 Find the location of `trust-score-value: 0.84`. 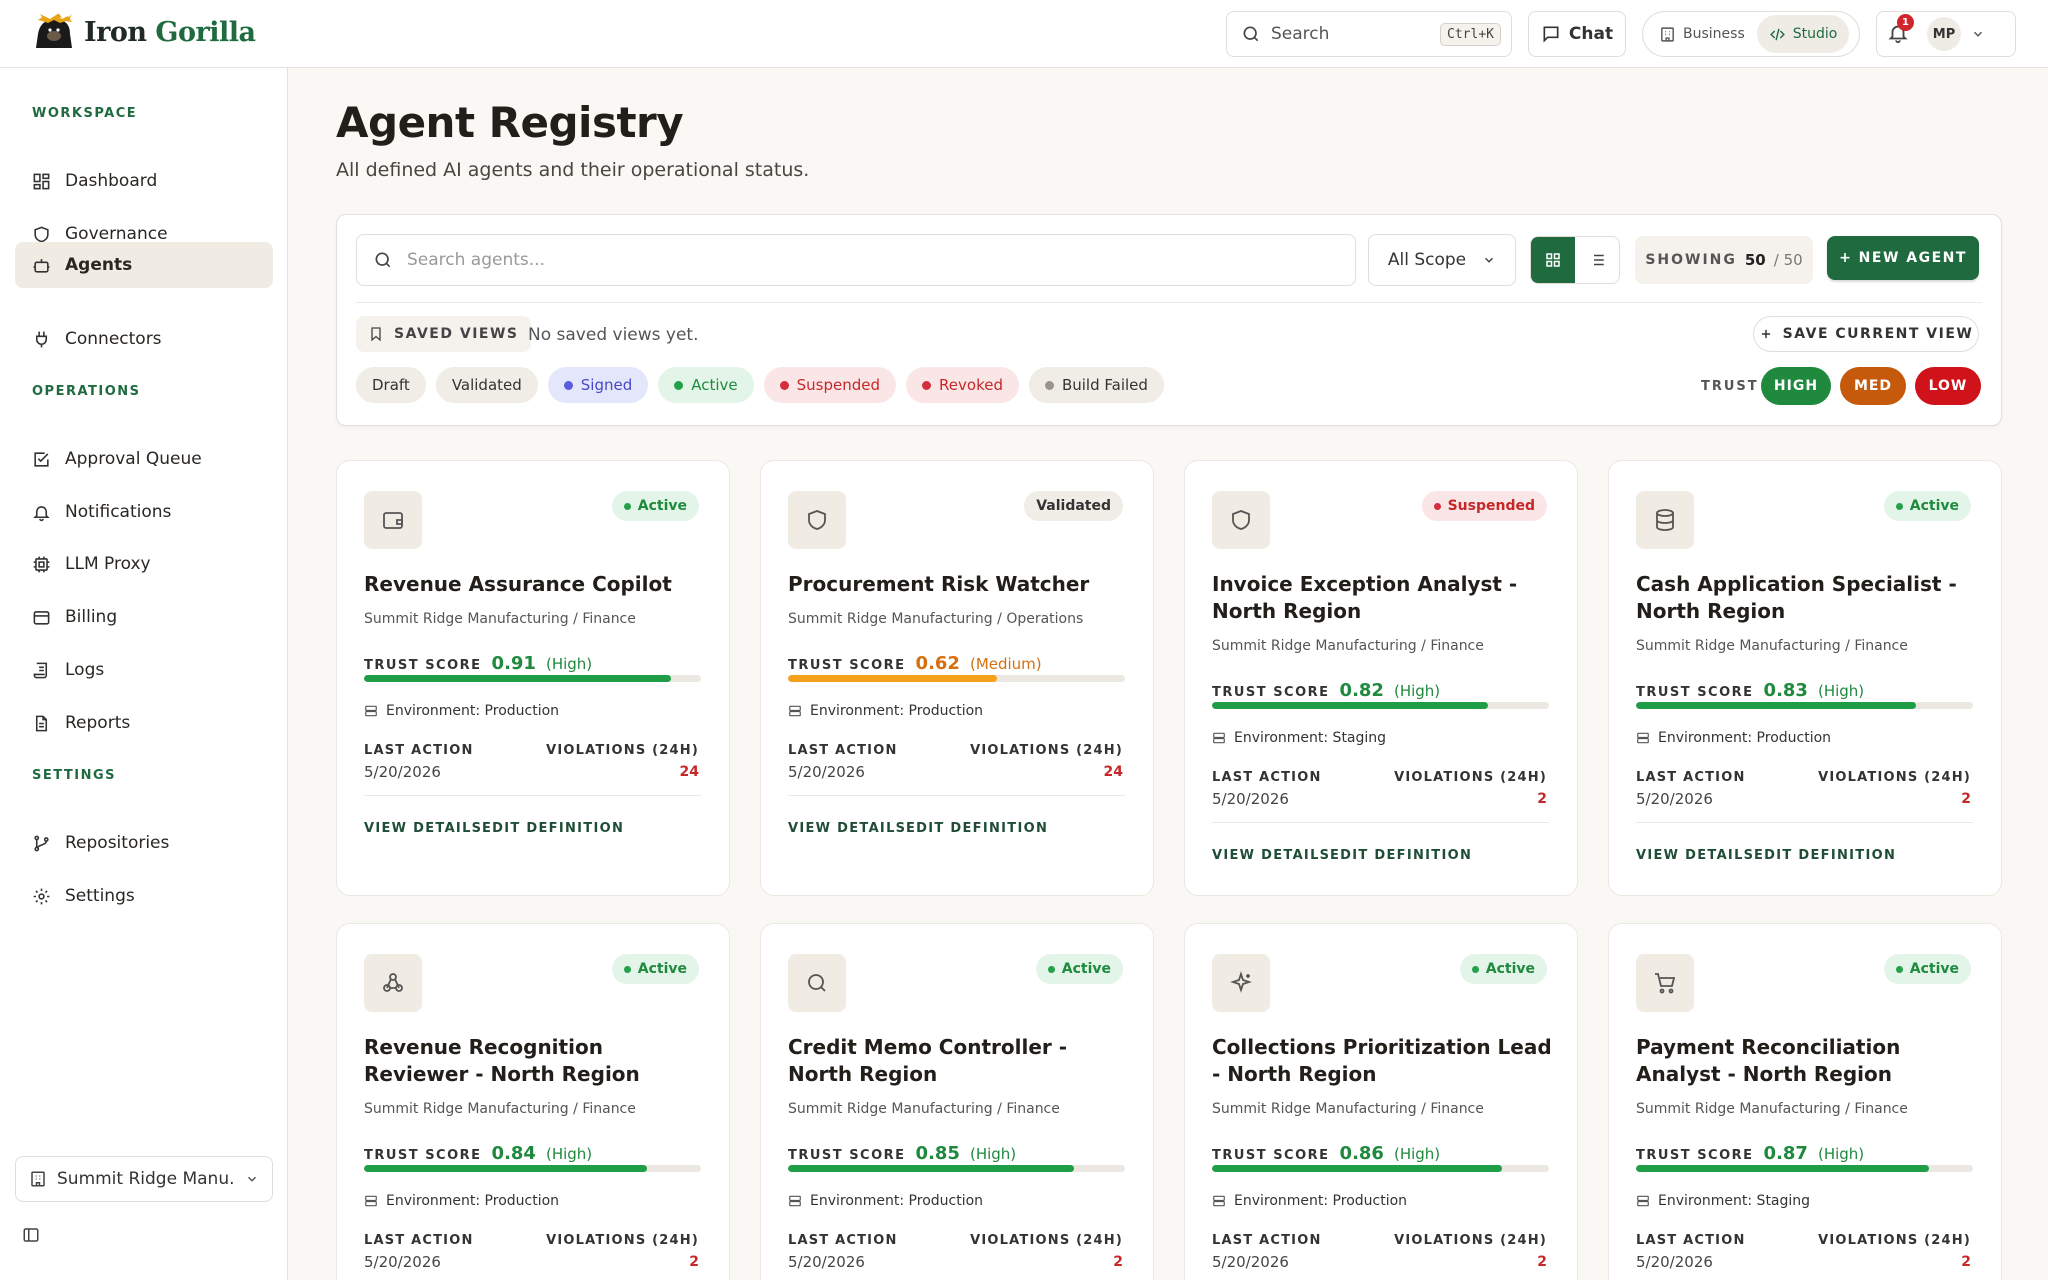

trust-score-value: 0.84 is located at coordinates (513, 1153).